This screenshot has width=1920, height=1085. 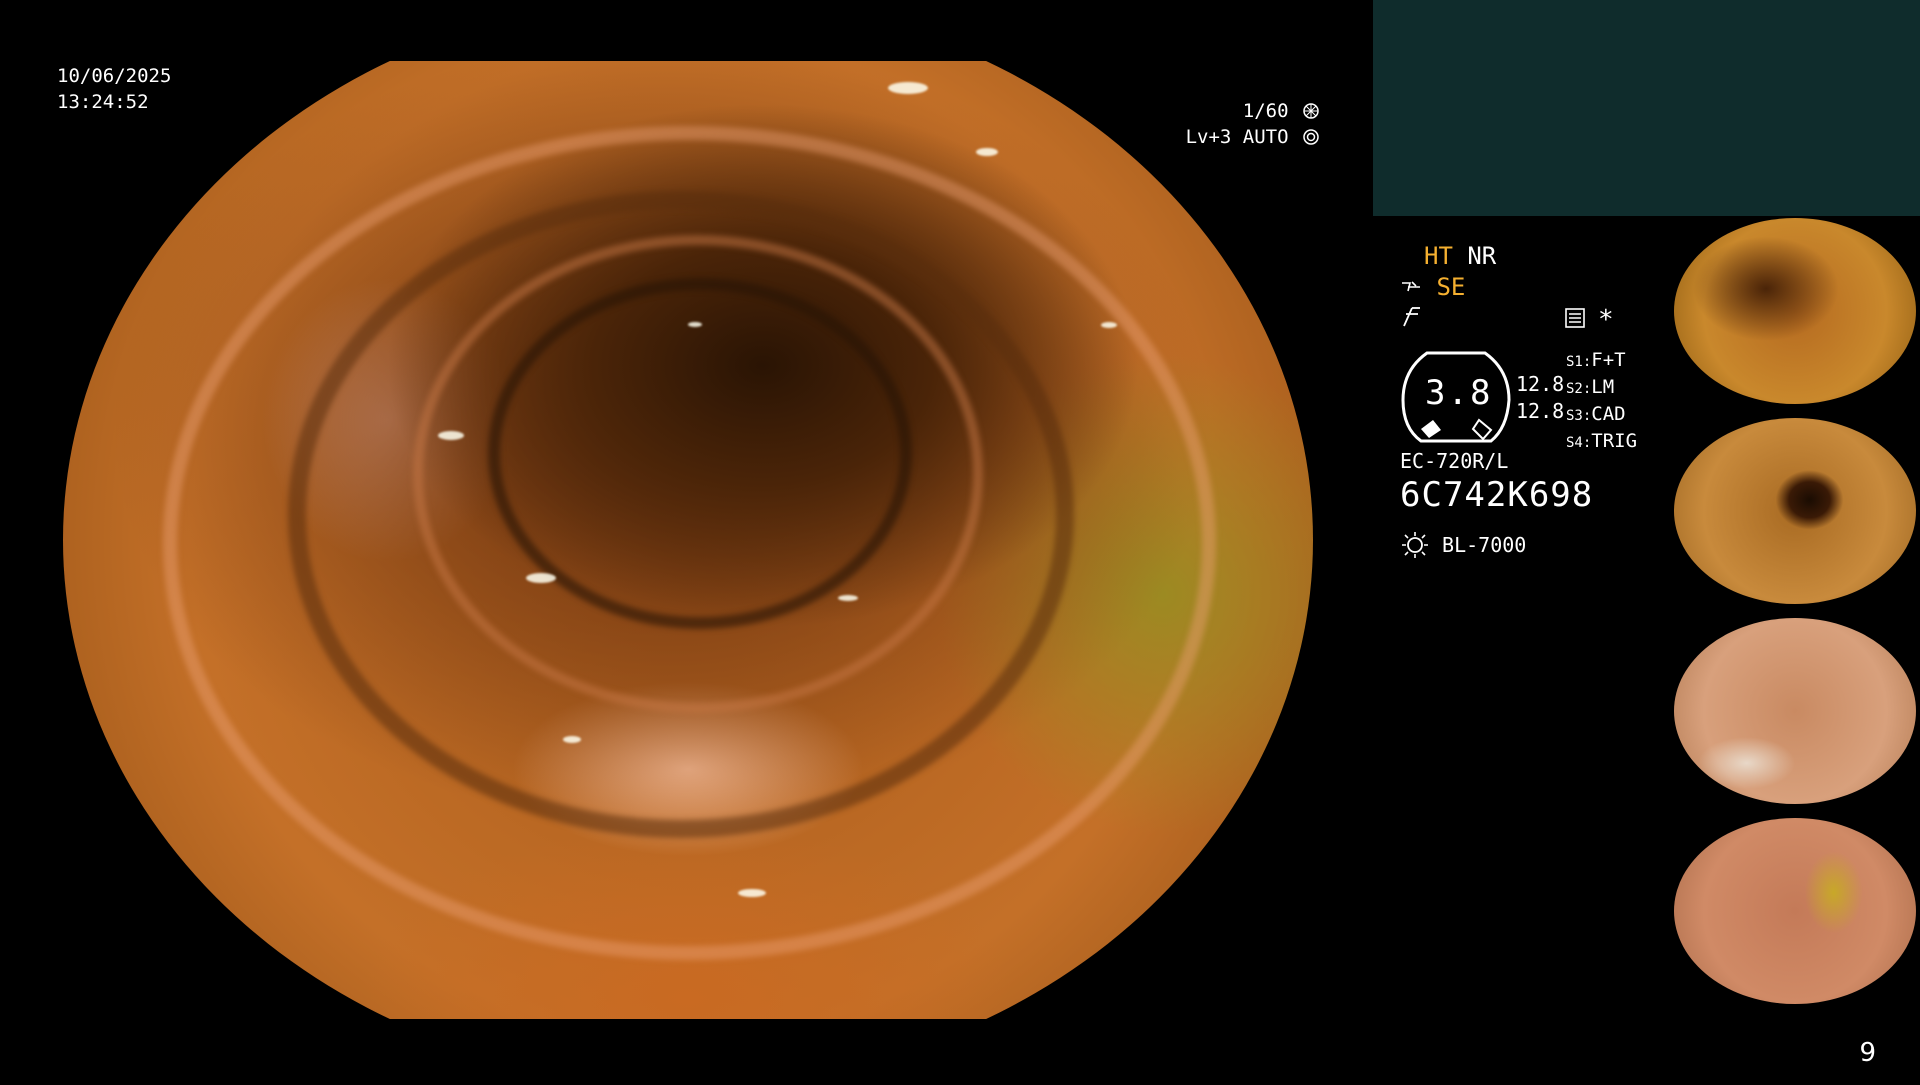 What do you see at coordinates (1579, 416) in the screenshot?
I see `s3-label: S3:` at bounding box center [1579, 416].